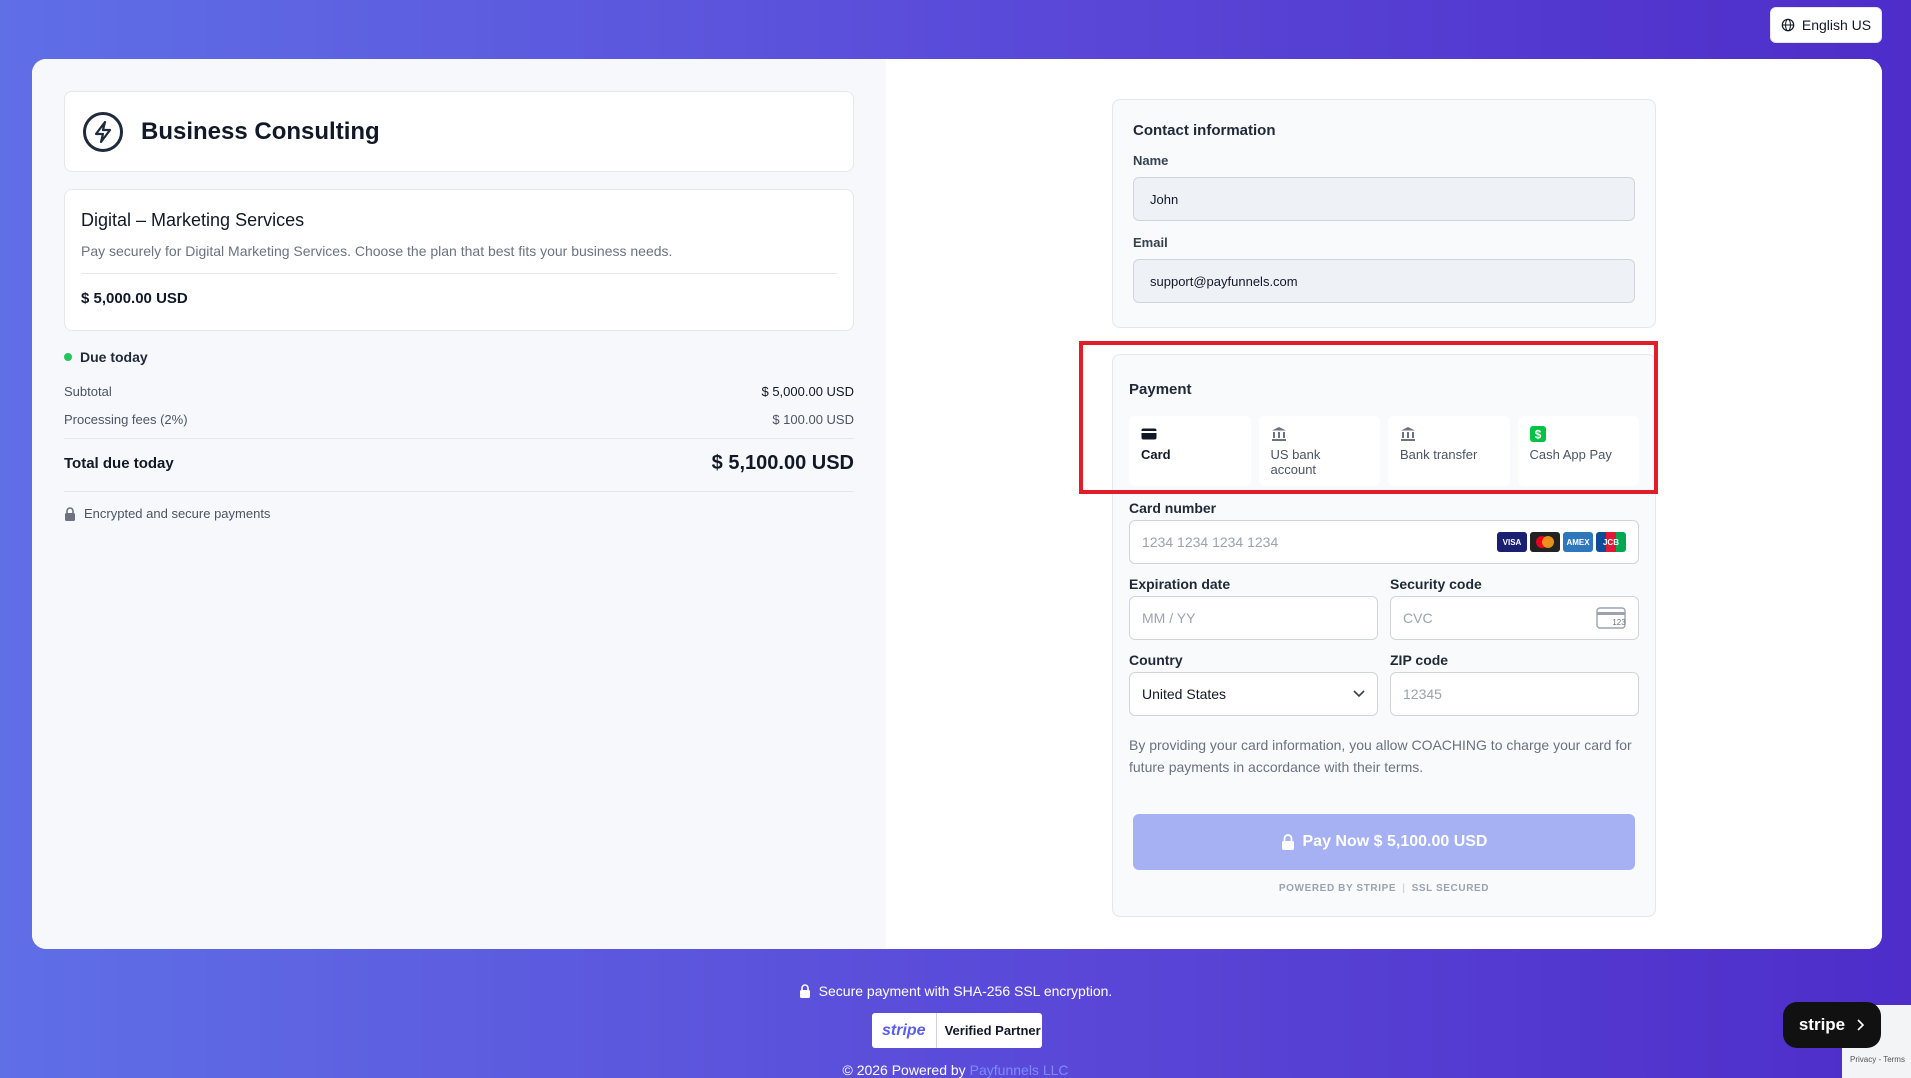 This screenshot has width=1911, height=1078. What do you see at coordinates (1019, 1070) in the screenshot?
I see `payfunnels-link: Payfunnels LLC` at bounding box center [1019, 1070].